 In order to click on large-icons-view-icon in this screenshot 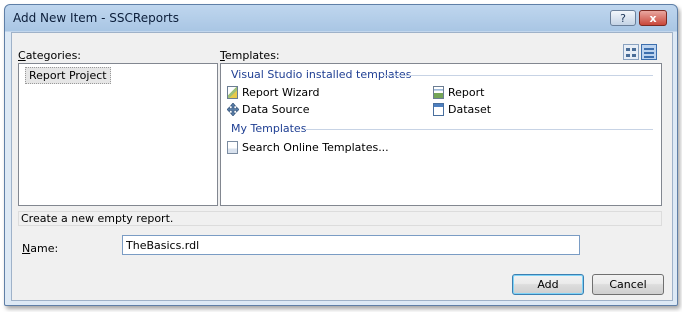, I will do `click(631, 52)`.